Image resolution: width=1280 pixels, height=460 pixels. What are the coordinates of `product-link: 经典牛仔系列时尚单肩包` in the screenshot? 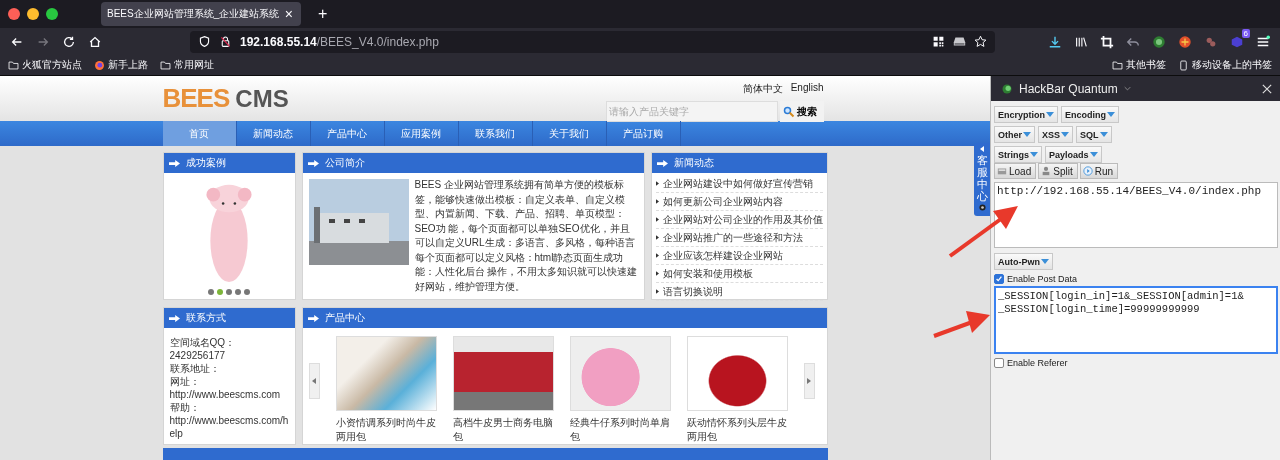 It's located at (620, 430).